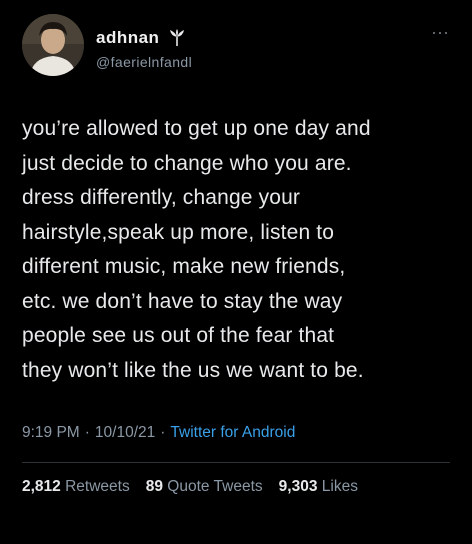 The image size is (472, 544). What do you see at coordinates (41, 486) in the screenshot?
I see `retweets-count: 2,812` at bounding box center [41, 486].